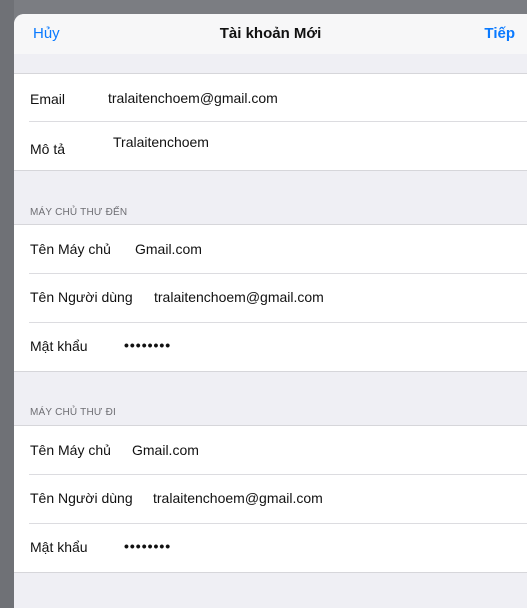  I want to click on email-row: Email tralaitenchoem@gmail.com, so click(270, 98).